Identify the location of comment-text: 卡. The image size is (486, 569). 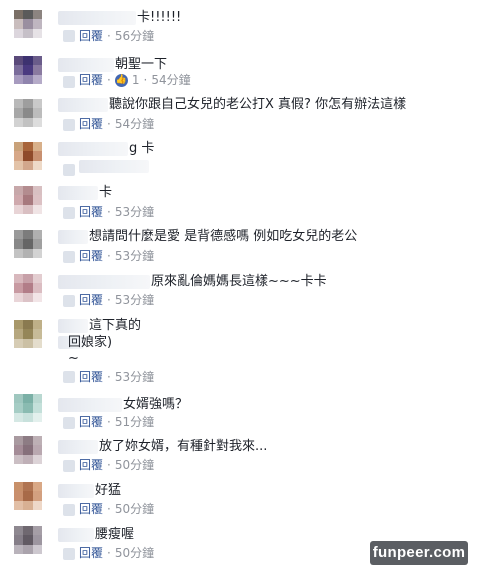
(106, 192).